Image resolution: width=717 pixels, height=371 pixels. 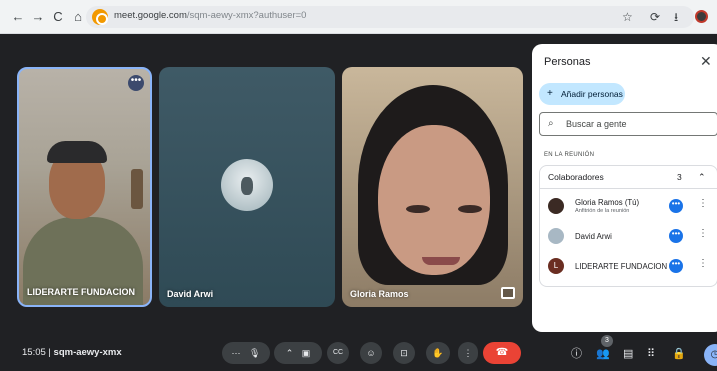 I want to click on collaborators-group-header: Colaboradores 3 ⌃, so click(x=628, y=177).